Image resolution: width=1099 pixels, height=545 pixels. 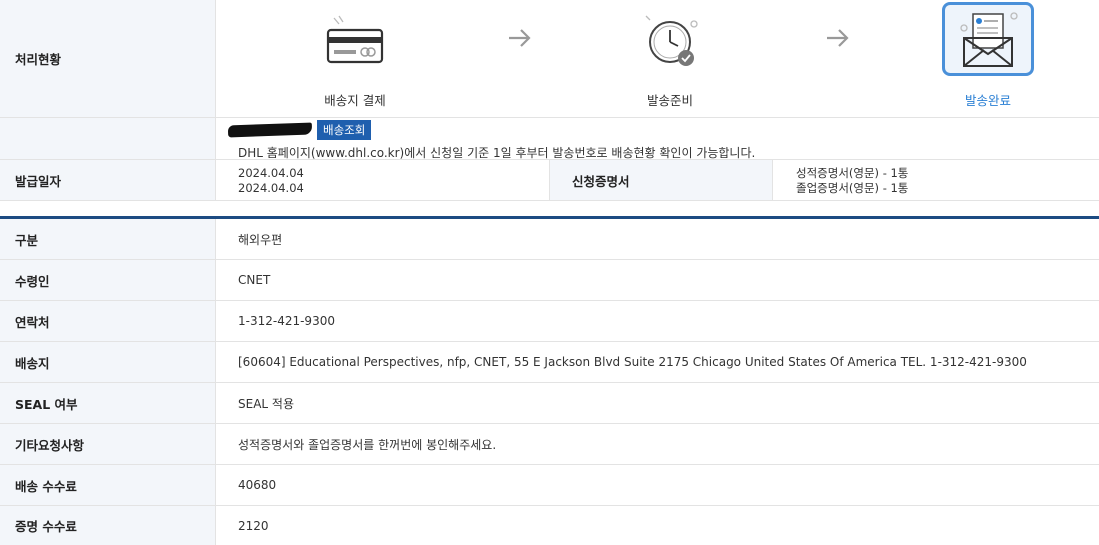 I want to click on issue-dates: 2024.04.04 2024.04.04, so click(x=271, y=181).